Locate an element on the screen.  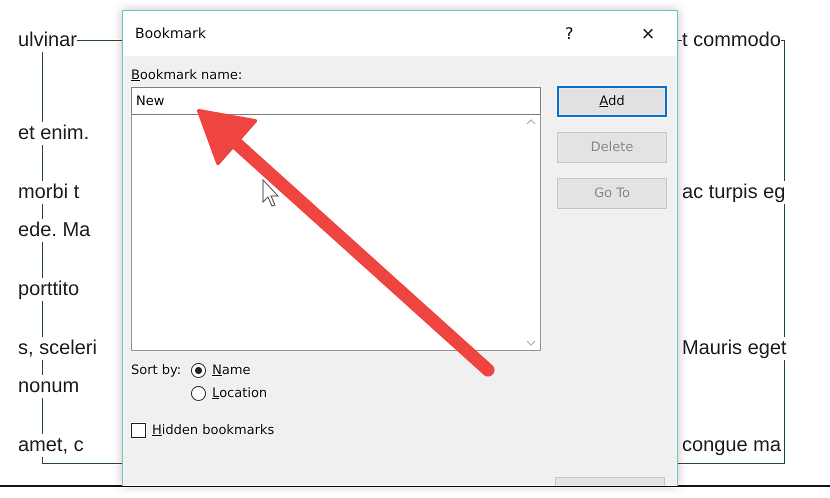
document-text: Mauris eget is located at coordinates (734, 348).